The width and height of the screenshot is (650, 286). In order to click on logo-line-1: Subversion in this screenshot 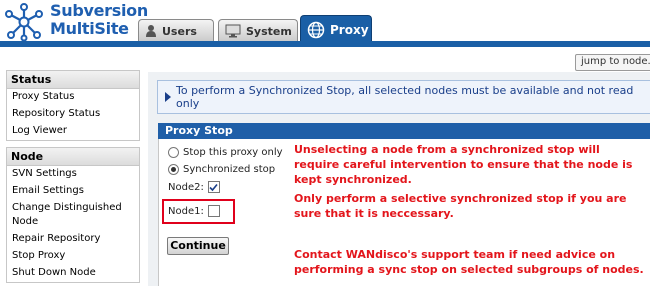, I will do `click(99, 10)`.